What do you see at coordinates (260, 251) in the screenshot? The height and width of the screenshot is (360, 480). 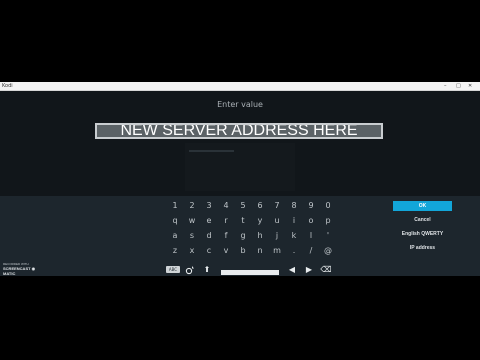 I see `key-n: n` at bounding box center [260, 251].